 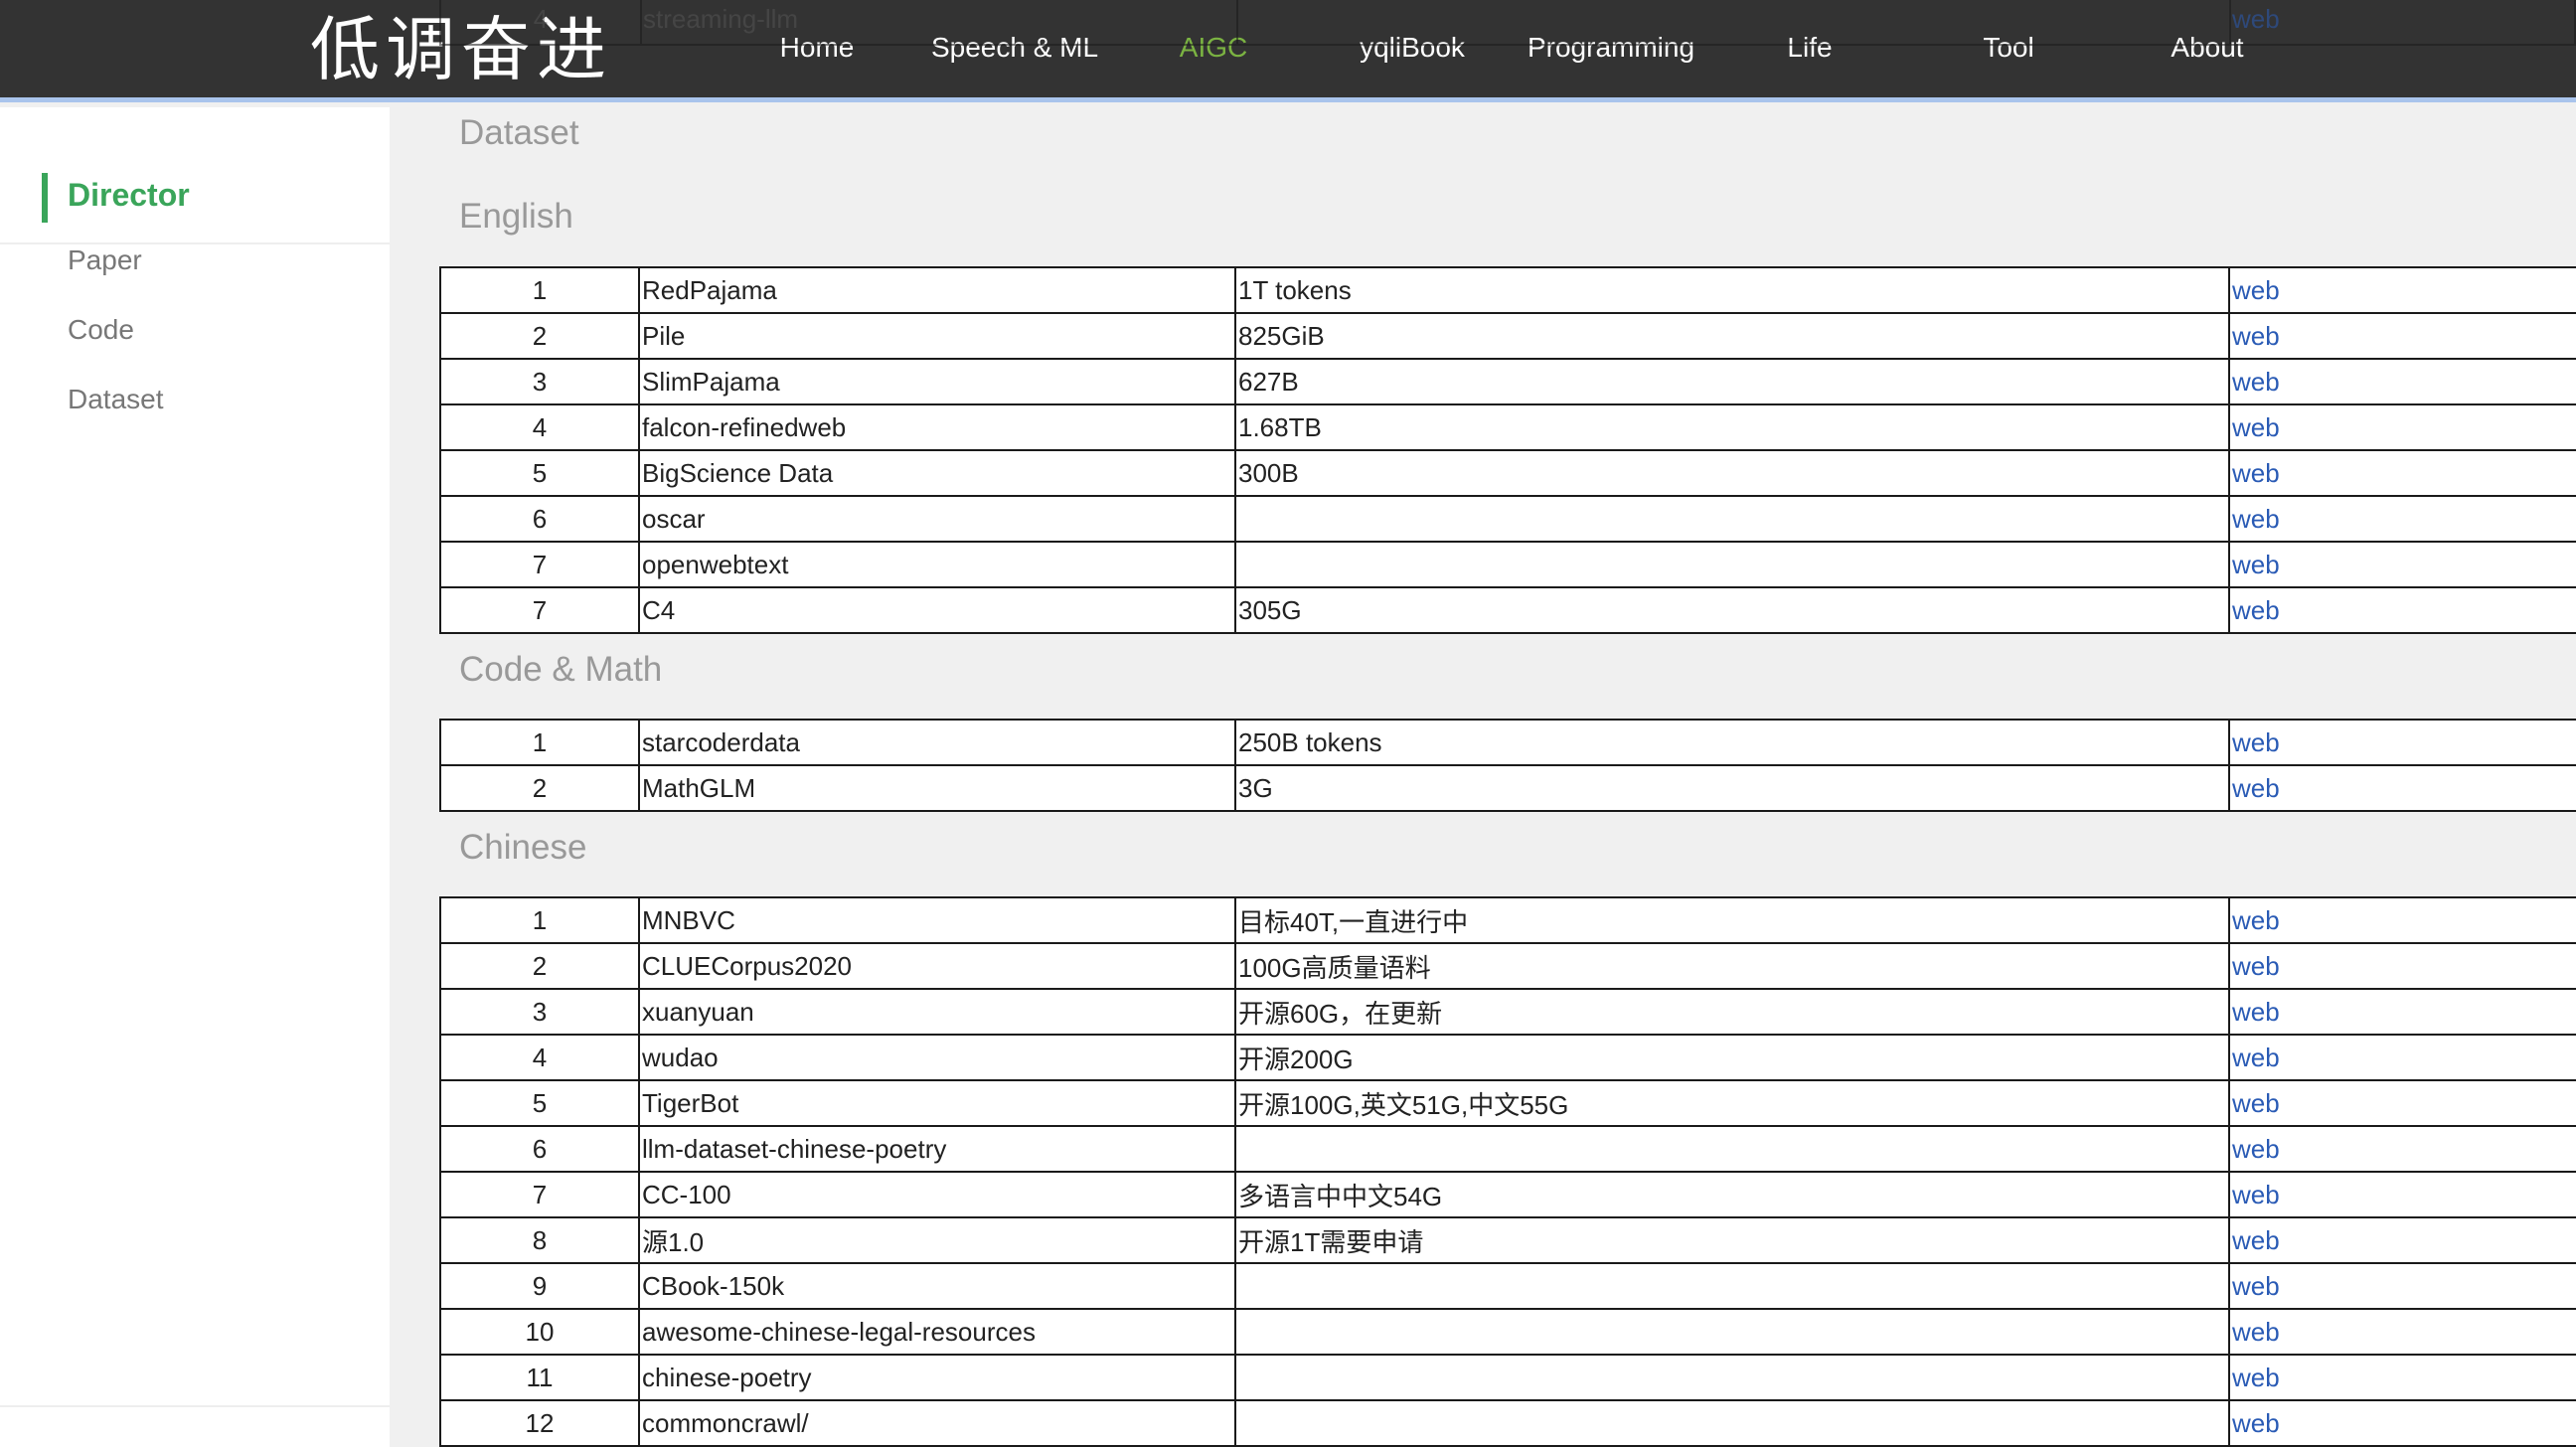 I want to click on dataset-name-cell: xuanyuan, so click(x=937, y=1012).